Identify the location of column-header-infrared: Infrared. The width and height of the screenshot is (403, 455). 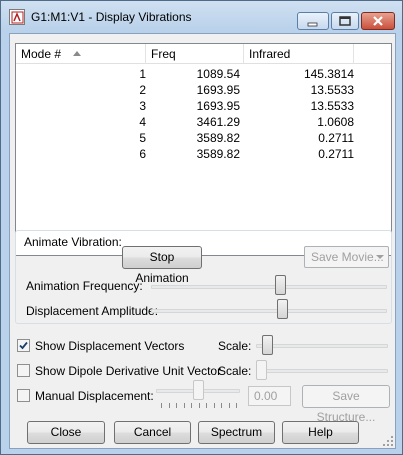
(299, 54).